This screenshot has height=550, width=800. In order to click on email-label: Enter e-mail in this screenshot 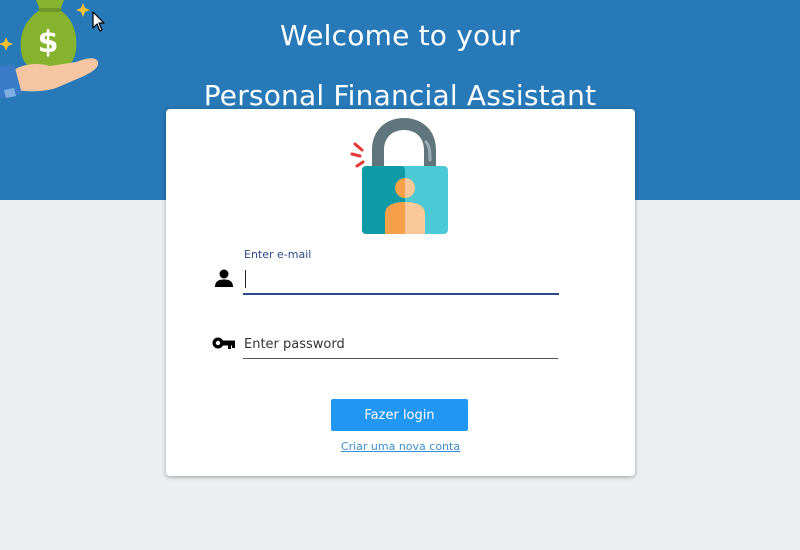, I will do `click(278, 254)`.